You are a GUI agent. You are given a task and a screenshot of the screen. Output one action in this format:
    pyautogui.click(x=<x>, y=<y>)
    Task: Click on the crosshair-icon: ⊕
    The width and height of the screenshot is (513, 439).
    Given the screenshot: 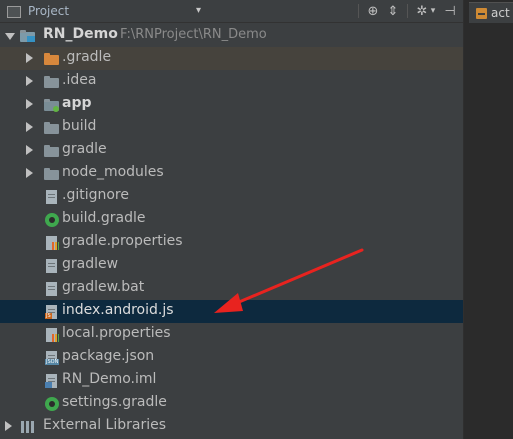 What is the action you would take?
    pyautogui.click(x=373, y=11)
    